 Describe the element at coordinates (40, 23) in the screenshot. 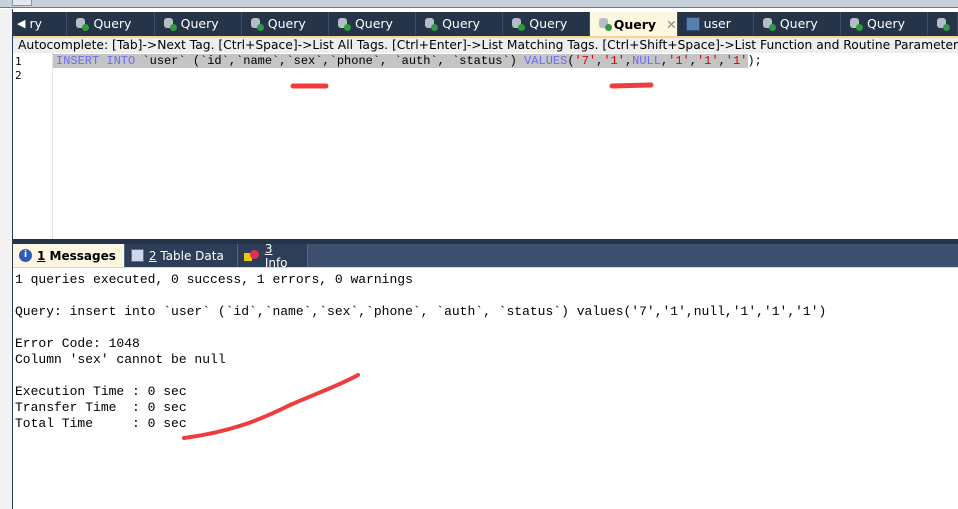

I see `tab-scroll-left: ◀ ry` at that location.